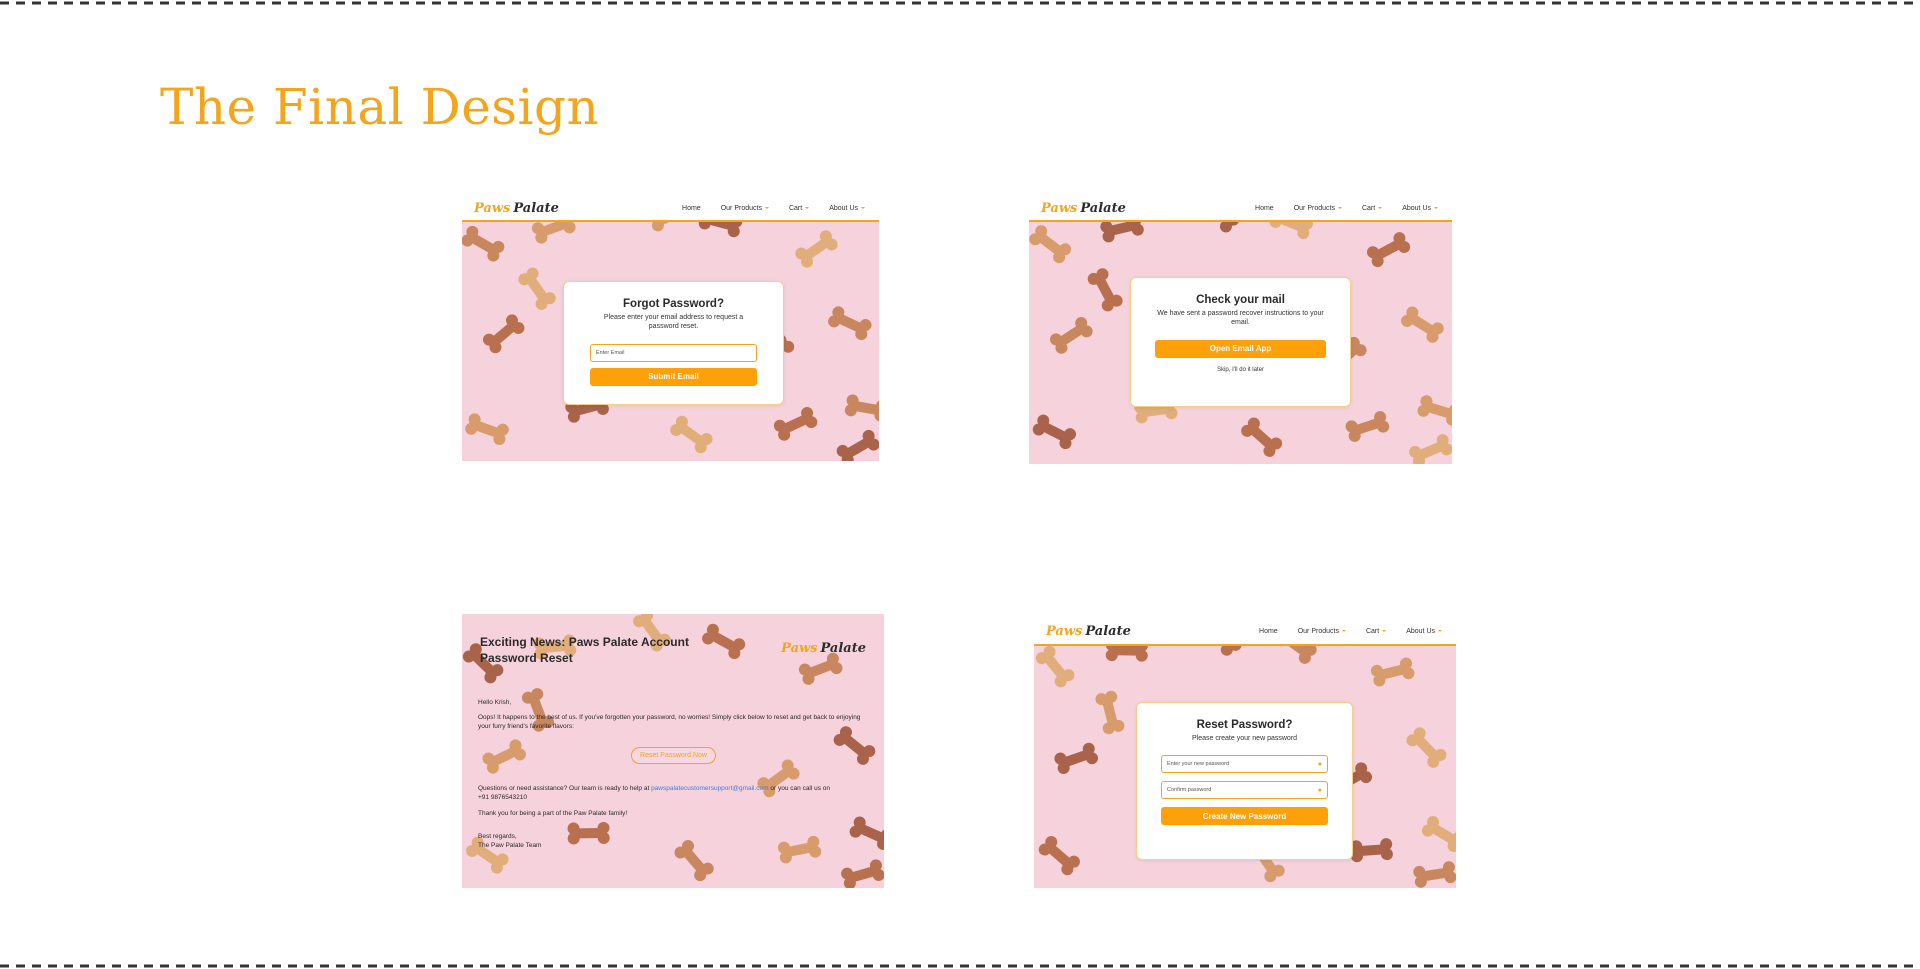 This screenshot has height=969, width=1920. Describe the element at coordinates (1244, 790) in the screenshot. I see `confirm-password-input: Confirm password ●` at that location.